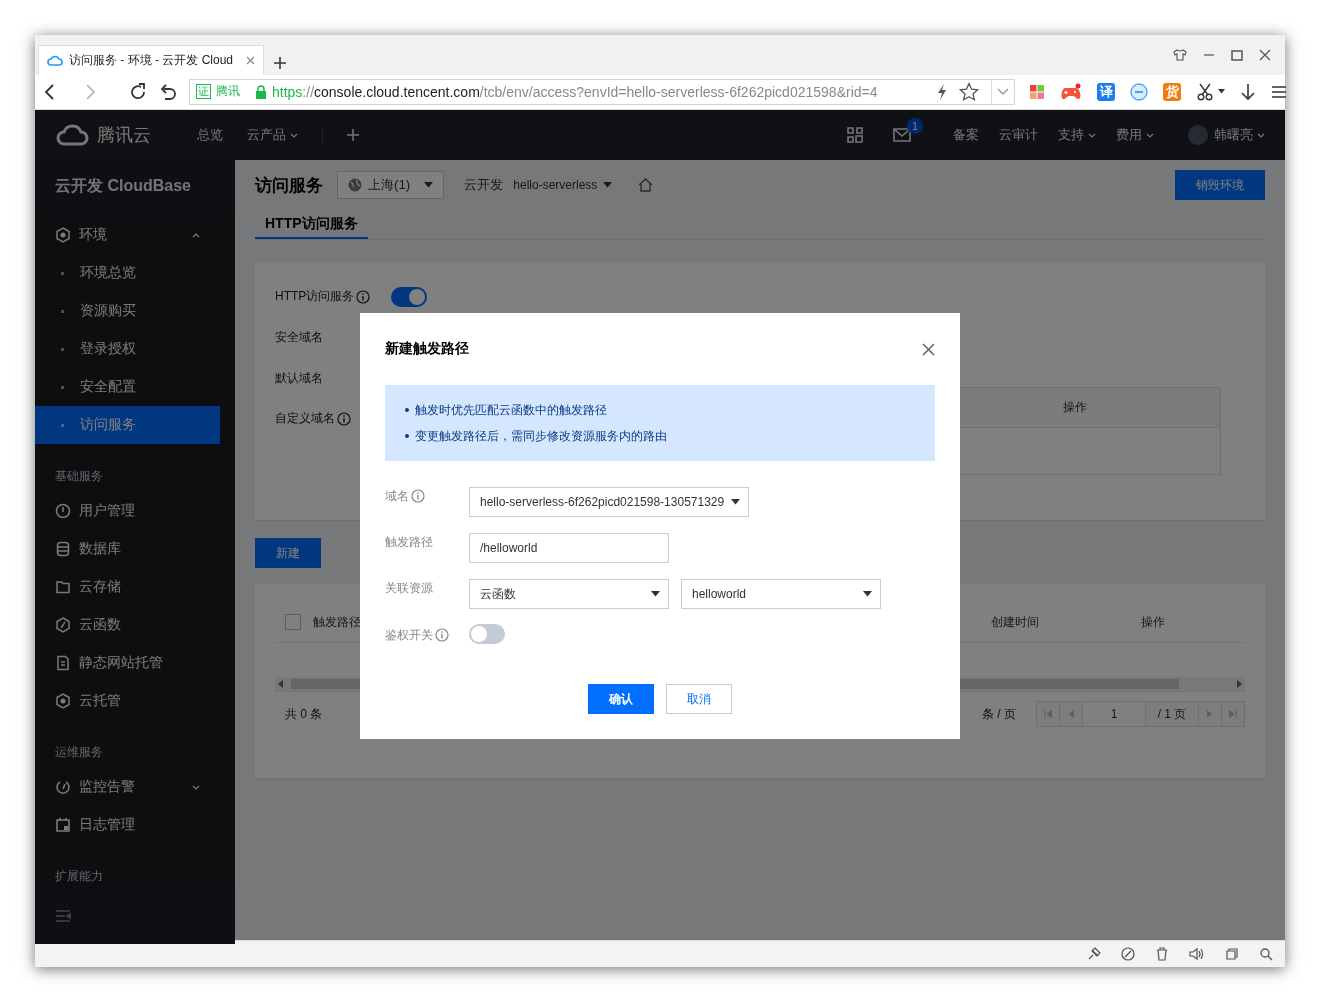  Describe the element at coordinates (781, 594) in the screenshot. I see `resource-select: helloworld` at that location.